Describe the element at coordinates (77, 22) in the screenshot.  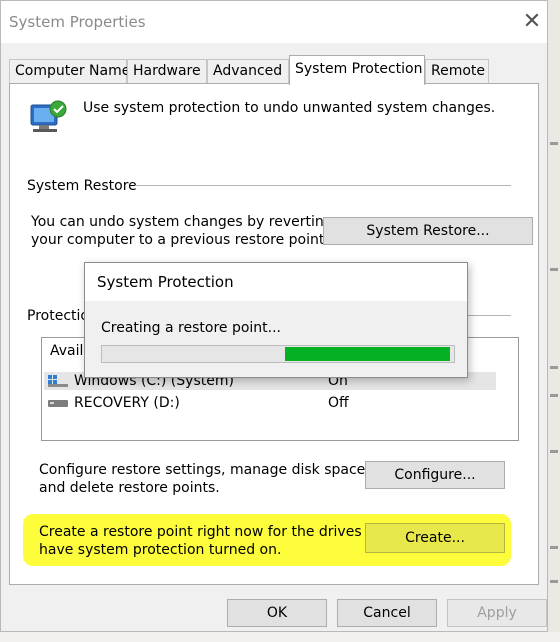
I see `window-title: System Properties` at that location.